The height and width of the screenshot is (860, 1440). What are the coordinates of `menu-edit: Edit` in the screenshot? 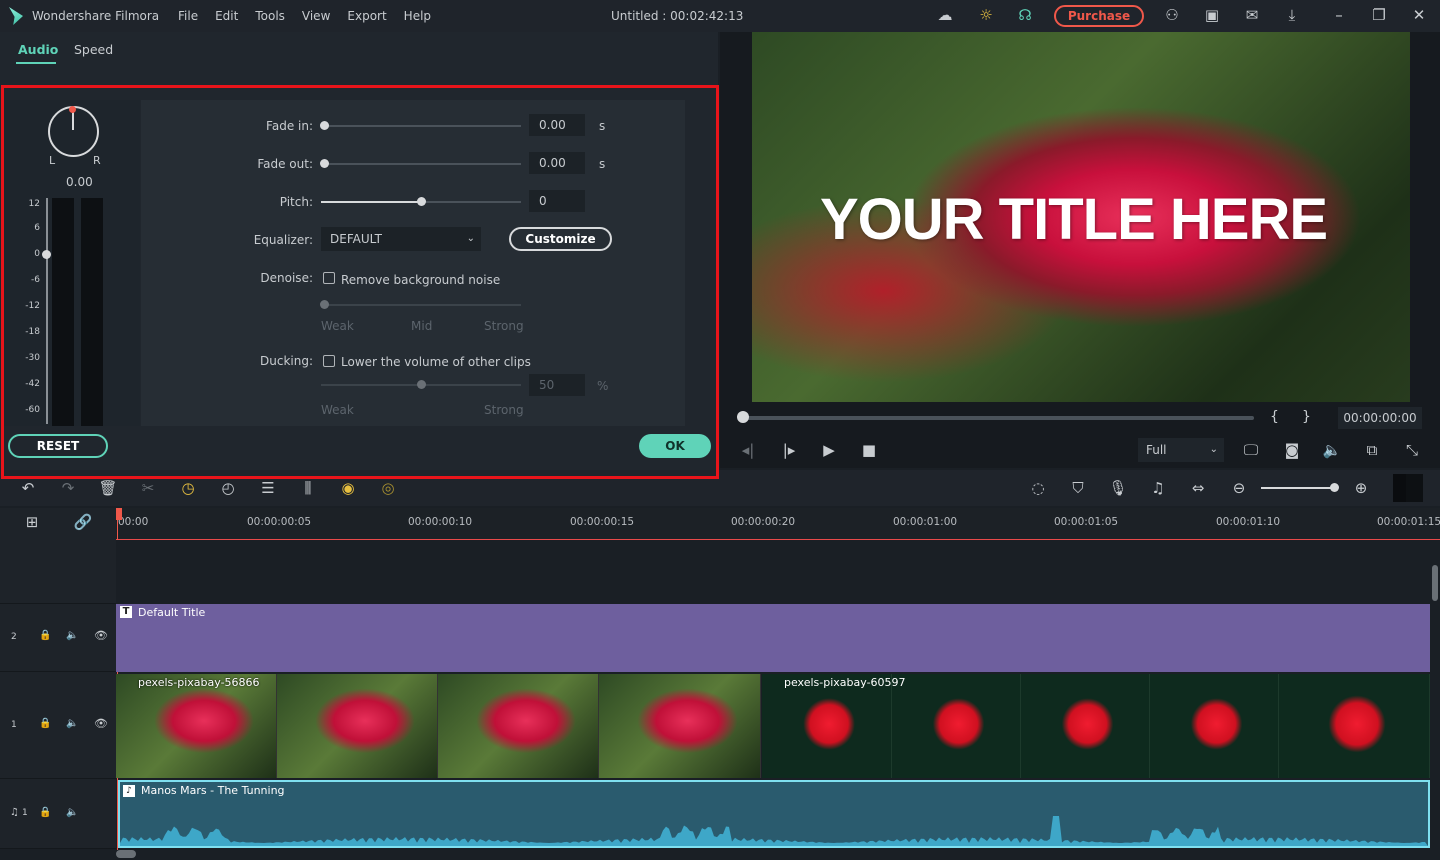 It's located at (226, 16).